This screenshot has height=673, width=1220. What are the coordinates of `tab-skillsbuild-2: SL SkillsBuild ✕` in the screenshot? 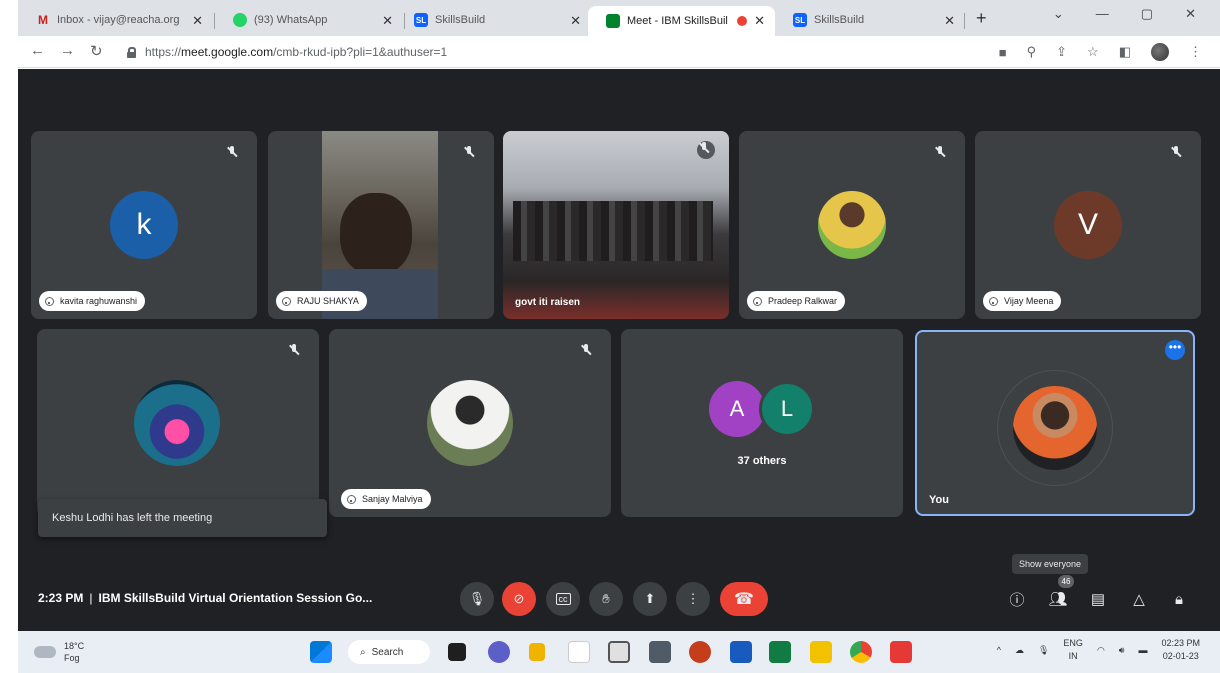 It's located at (870, 20).